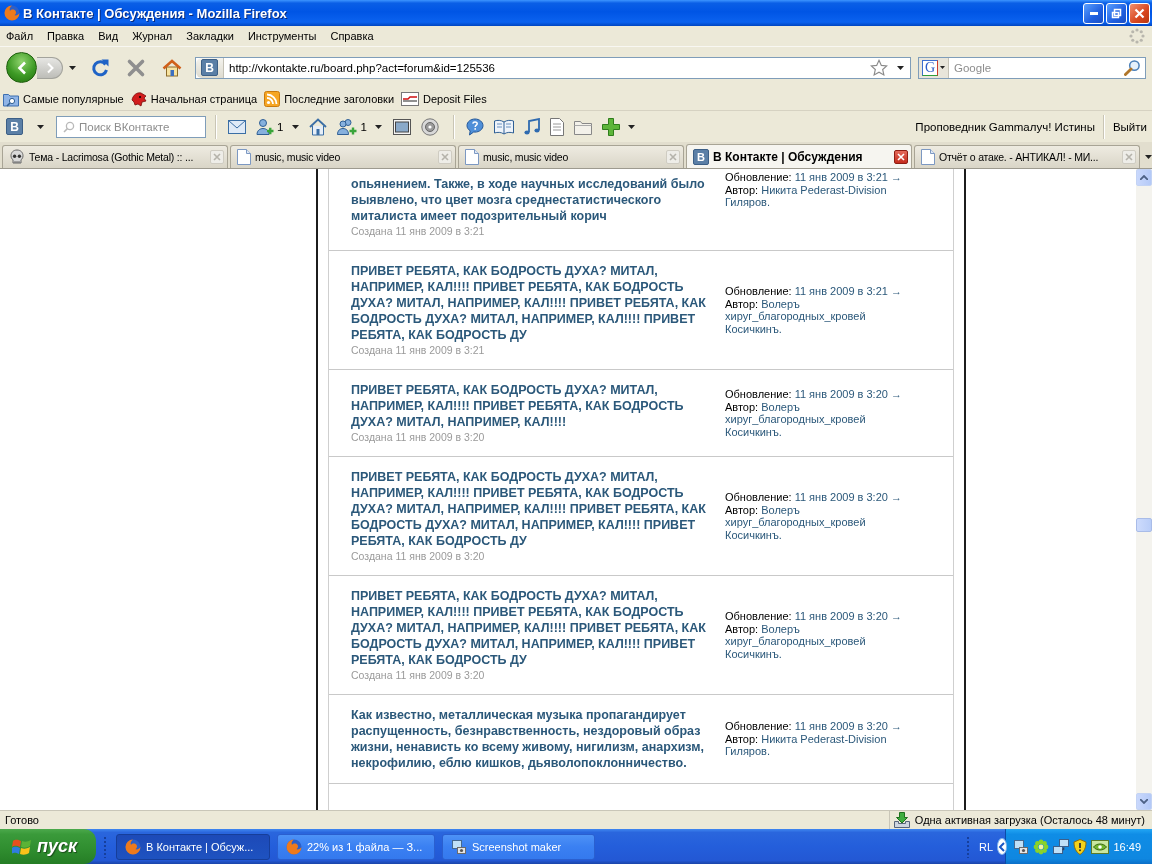 This screenshot has height=864, width=1152. What do you see at coordinates (1132, 67) in the screenshot?
I see `search-icon` at bounding box center [1132, 67].